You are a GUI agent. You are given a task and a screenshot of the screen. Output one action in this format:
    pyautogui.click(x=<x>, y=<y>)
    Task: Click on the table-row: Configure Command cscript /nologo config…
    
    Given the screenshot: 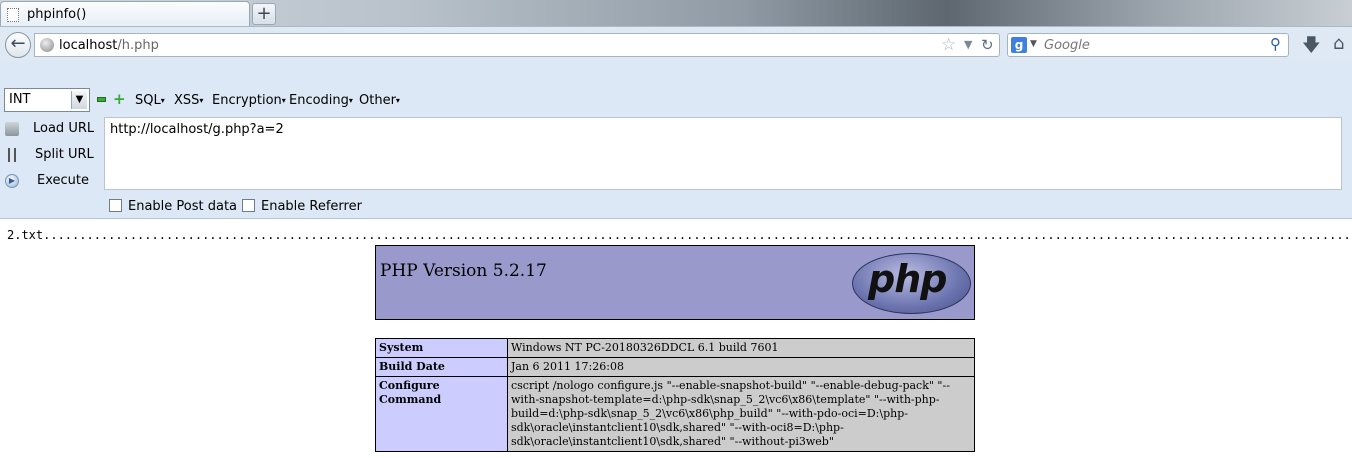 What is the action you would take?
    pyautogui.click(x=675, y=414)
    